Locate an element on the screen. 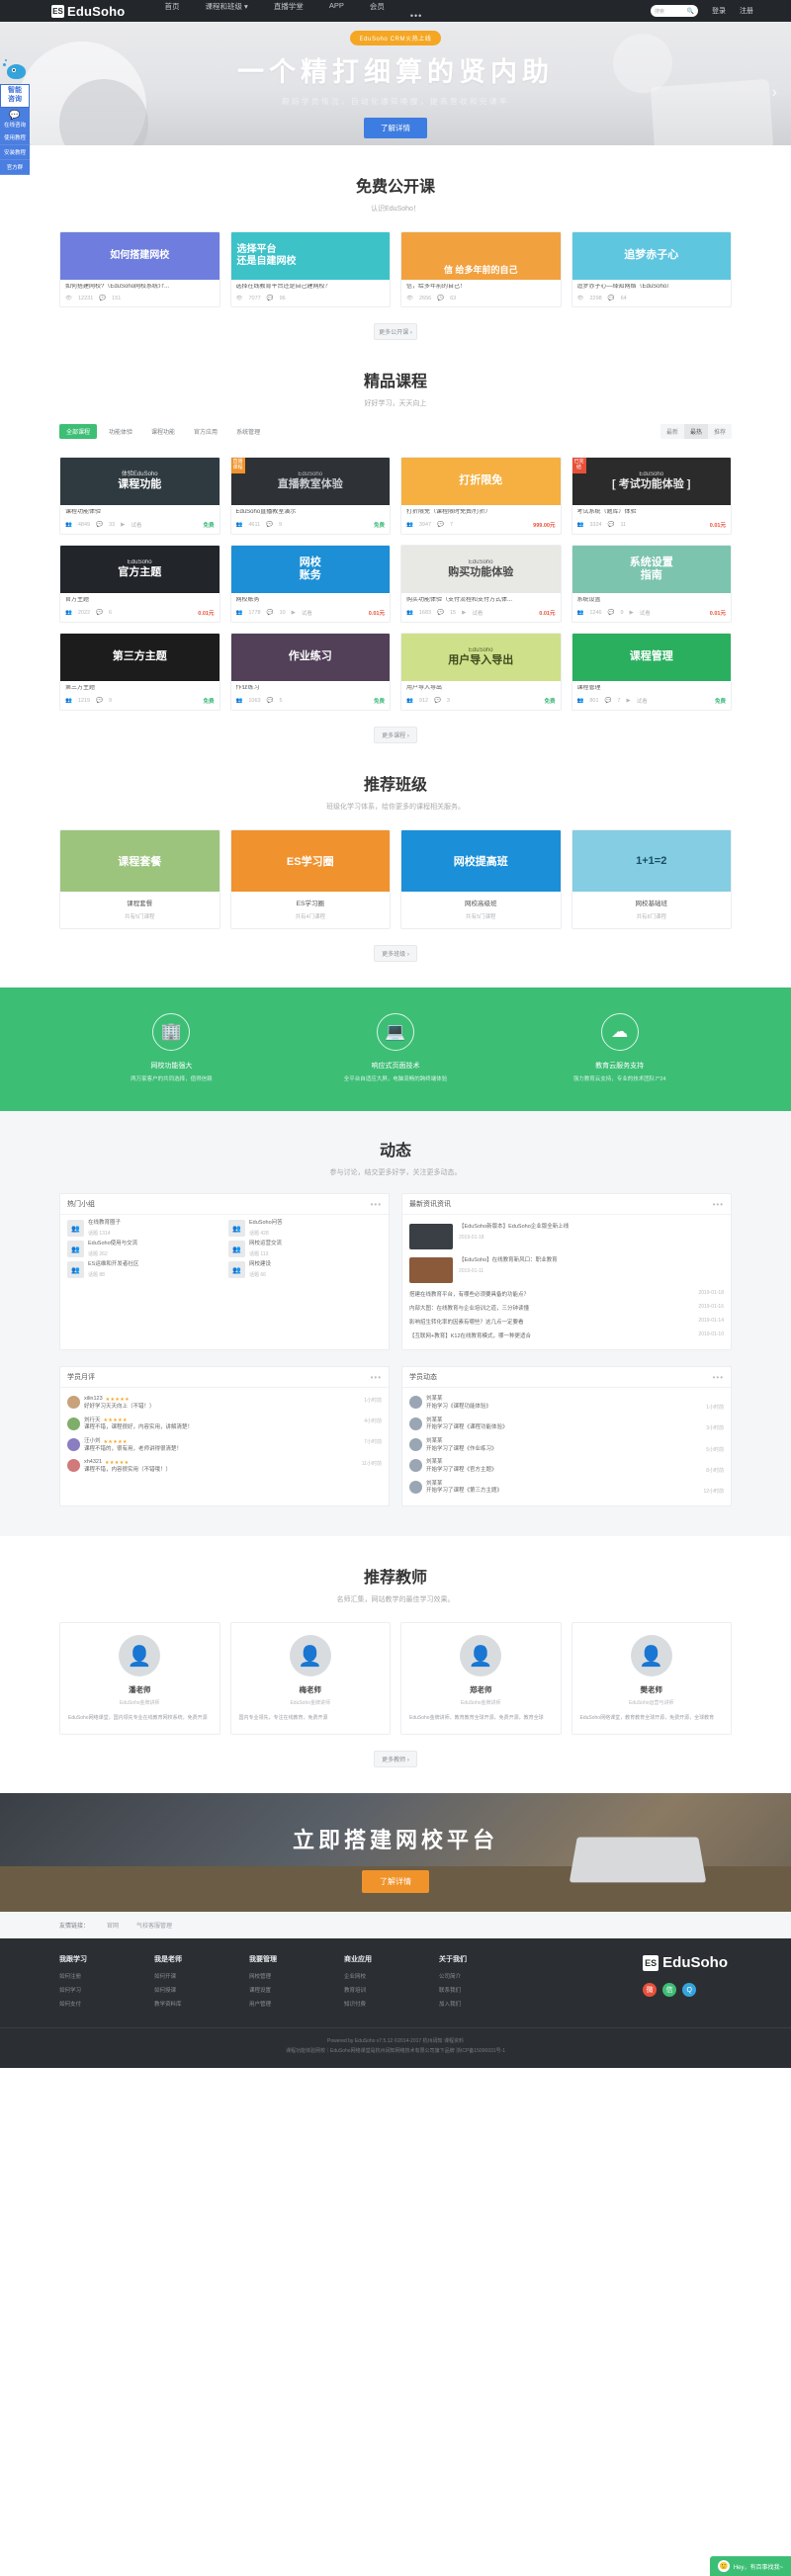 The image size is (791, 2576). course-card: EduSoho 用户导入导出 用户导入导出 👥 912 💬 3 免费 is located at coordinates (481, 672).